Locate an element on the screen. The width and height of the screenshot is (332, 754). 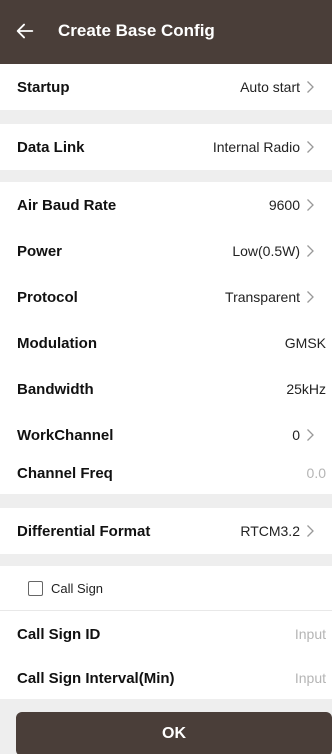
work-channel-value: 0 is located at coordinates (296, 435).